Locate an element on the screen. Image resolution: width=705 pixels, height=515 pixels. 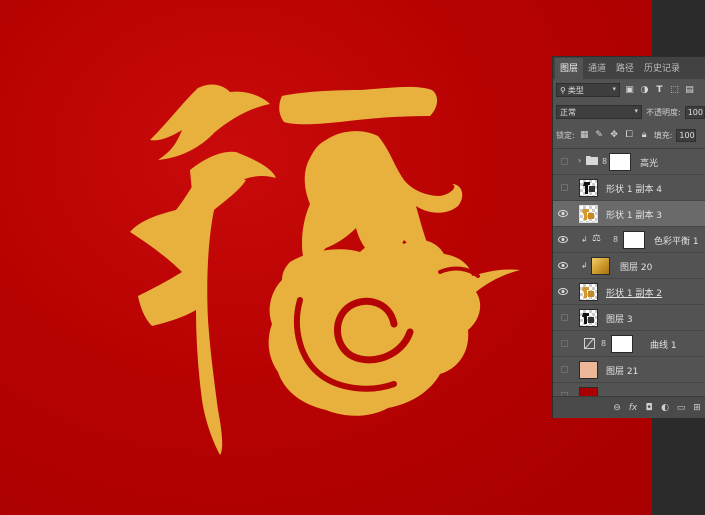
layer-name: 形状 1 副本 3 is located at coordinates (634, 216).